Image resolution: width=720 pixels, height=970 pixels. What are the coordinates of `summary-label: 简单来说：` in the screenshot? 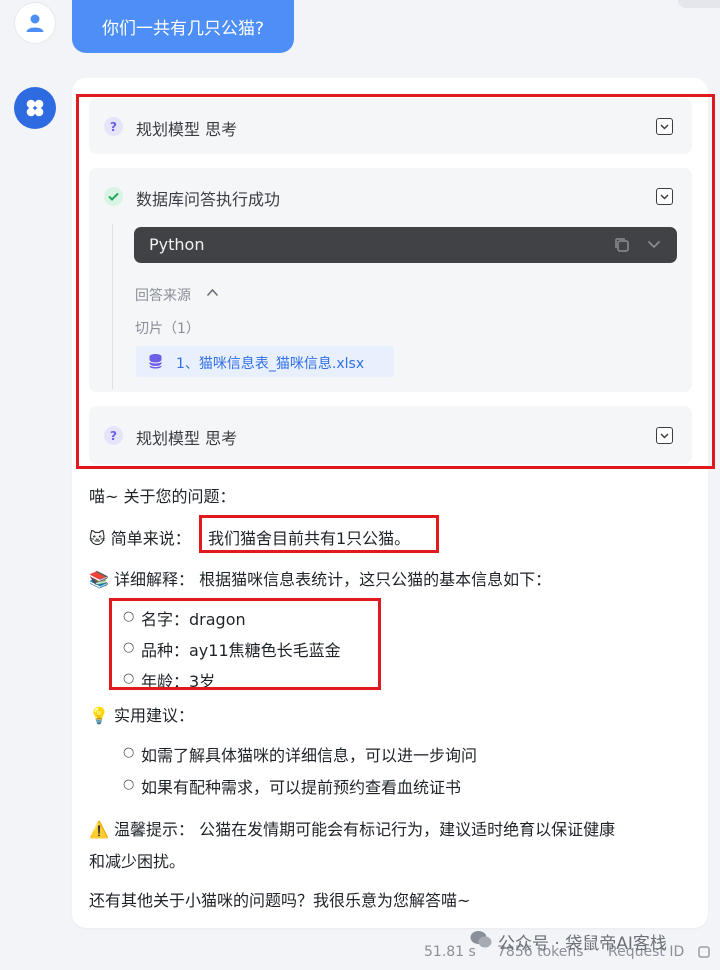 It's located at (150, 538).